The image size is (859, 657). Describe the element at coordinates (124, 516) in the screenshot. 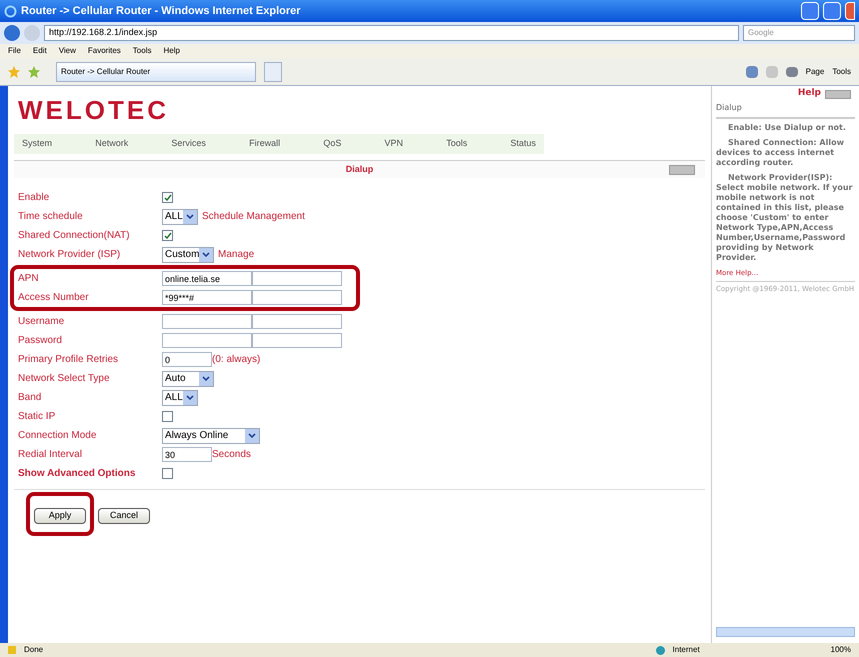

I see `form-button: Cancel` at that location.